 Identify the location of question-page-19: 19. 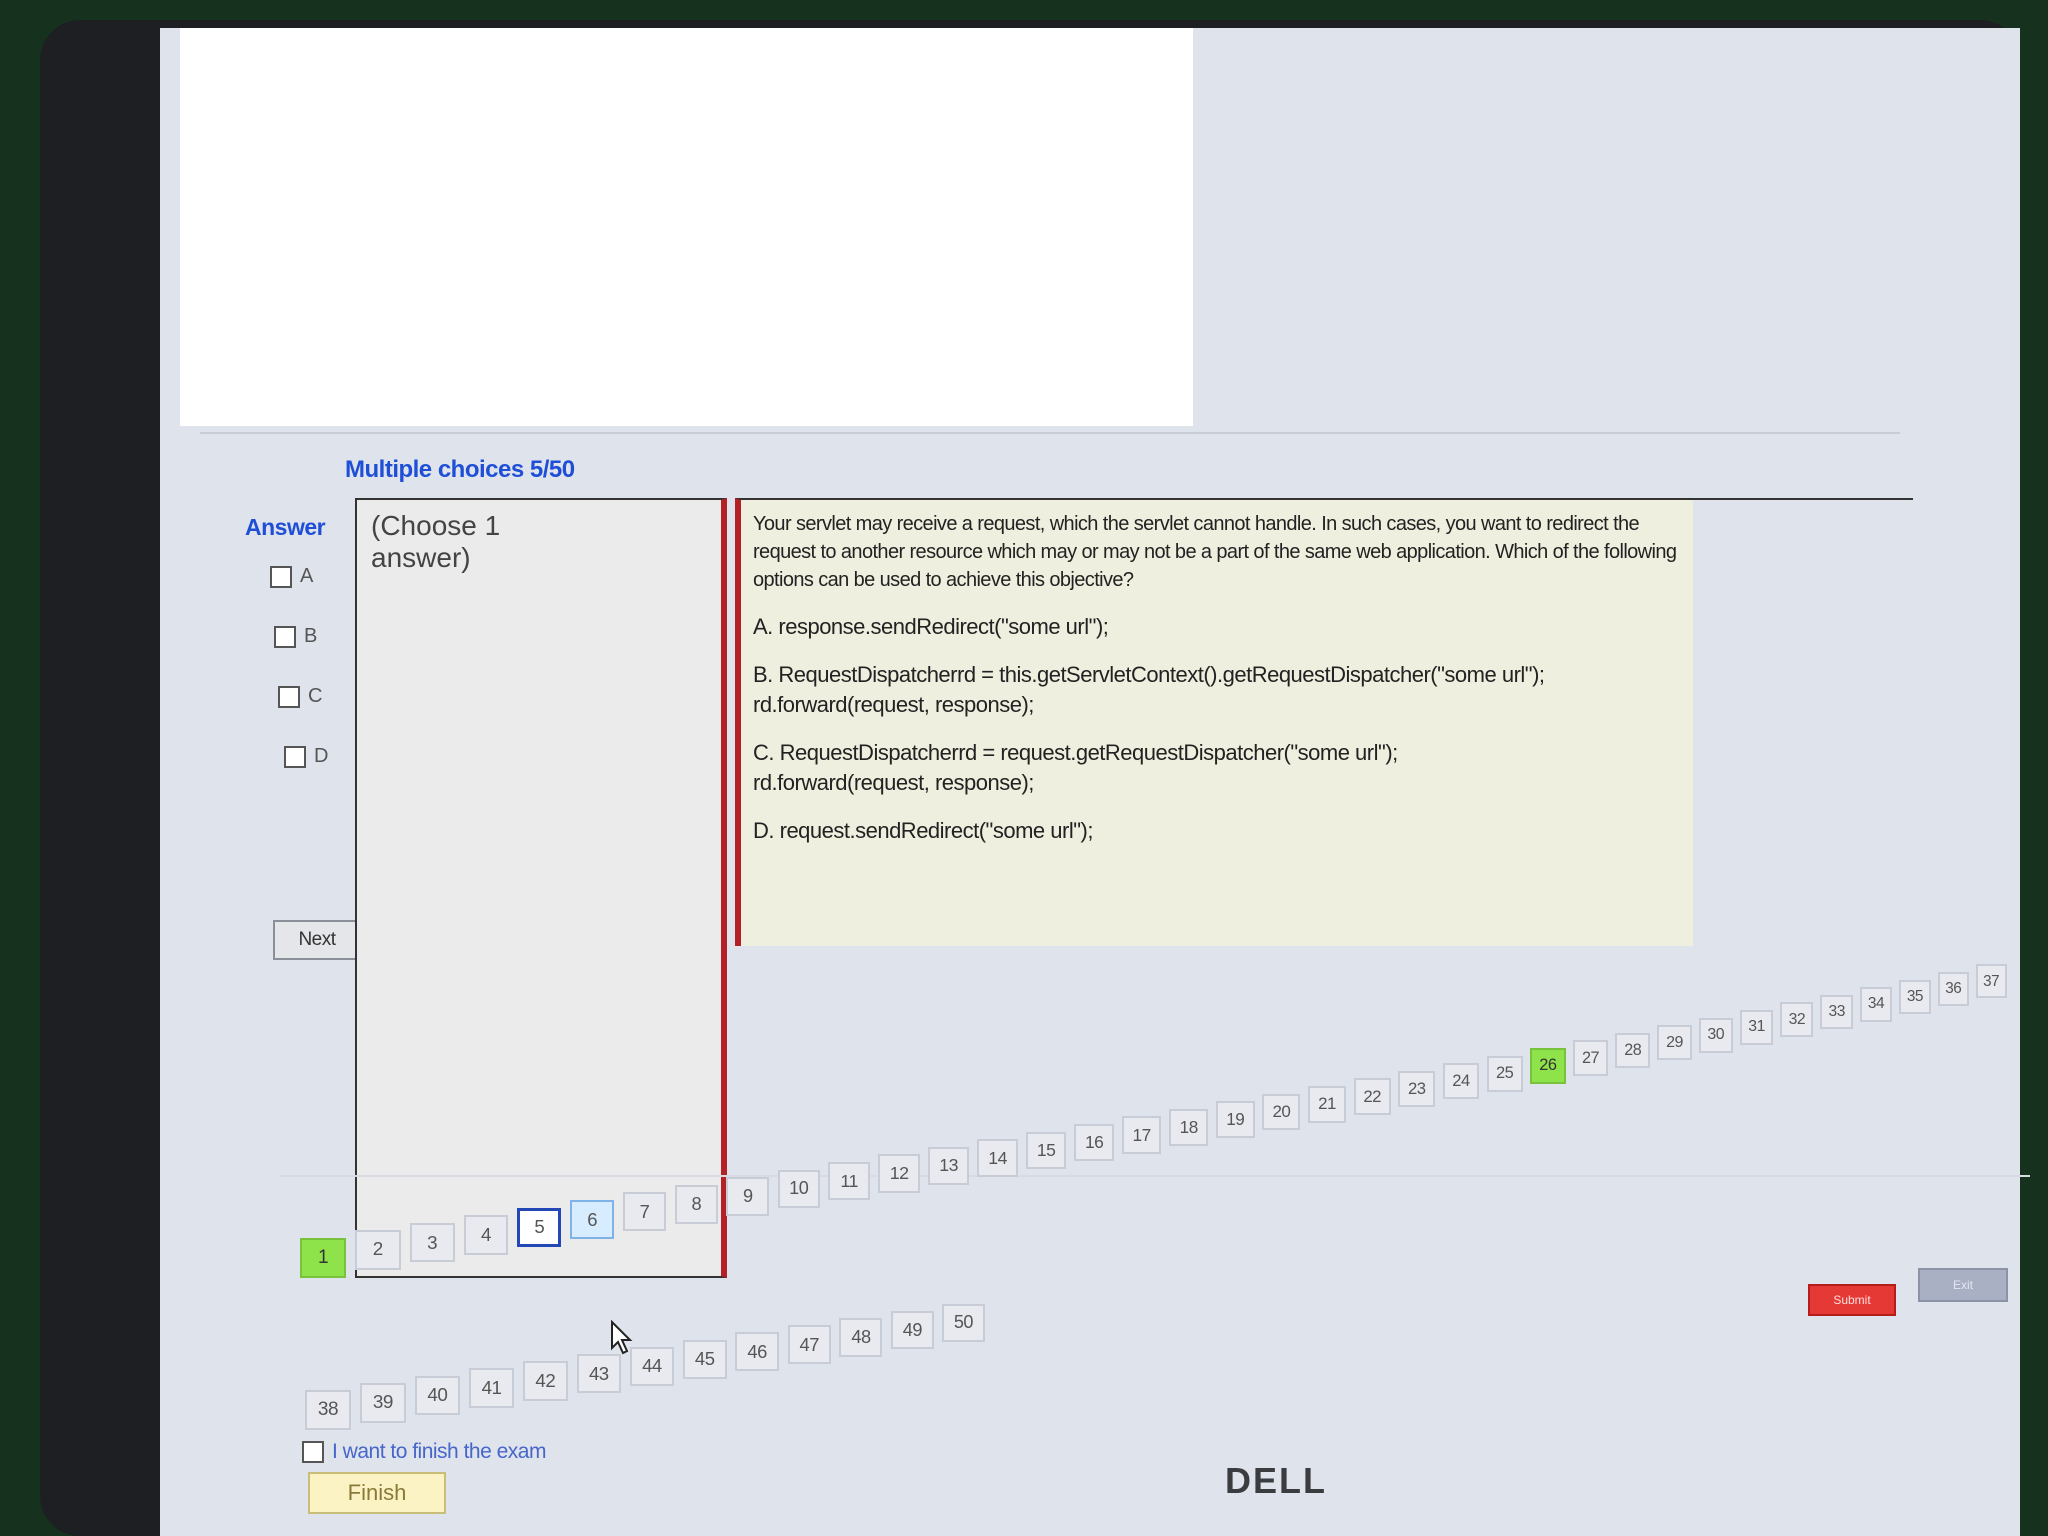
(1235, 1120).